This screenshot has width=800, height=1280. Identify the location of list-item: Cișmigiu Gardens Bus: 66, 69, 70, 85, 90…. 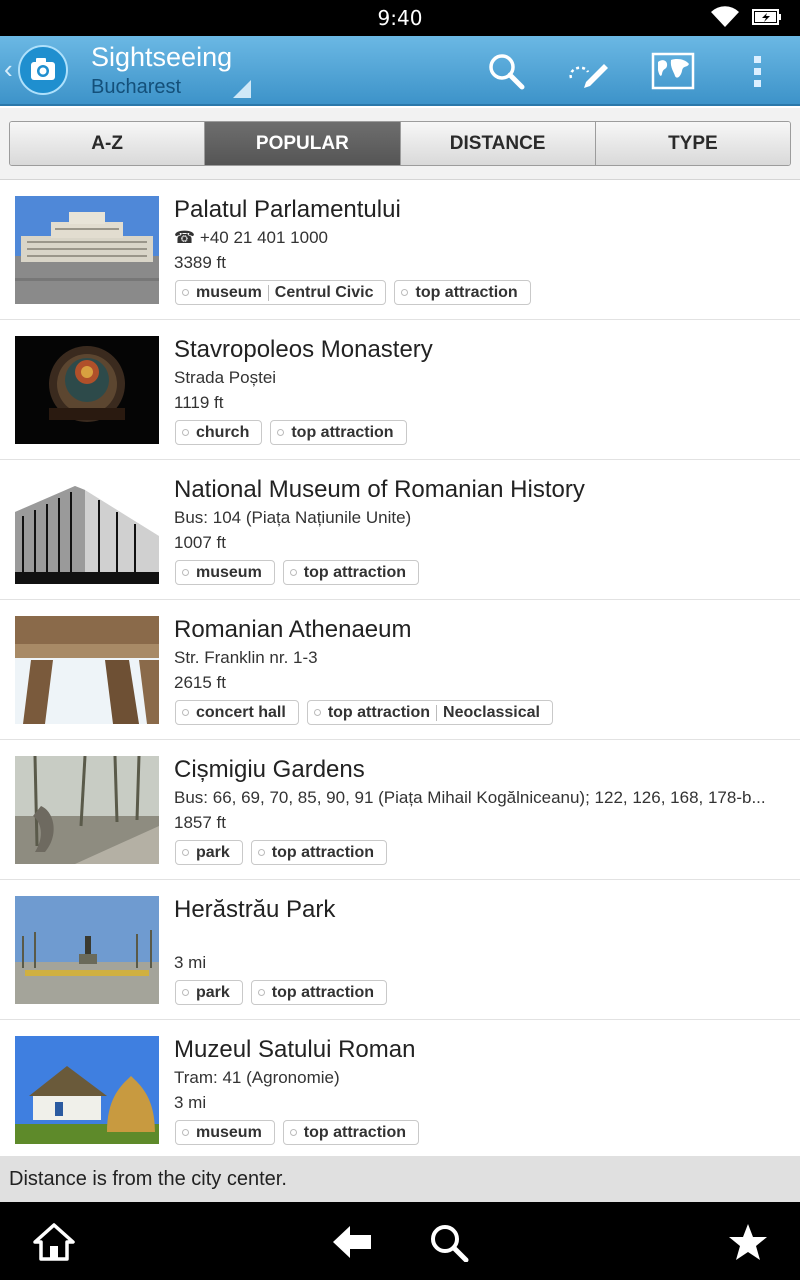
(400, 810).